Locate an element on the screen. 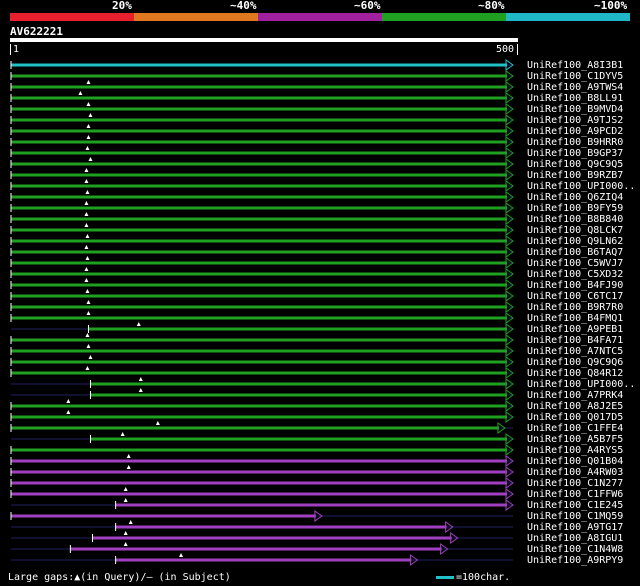 The width and height of the screenshot is (640, 586). hit-label: UniRef100_Q017D5 is located at coordinates (575, 417).